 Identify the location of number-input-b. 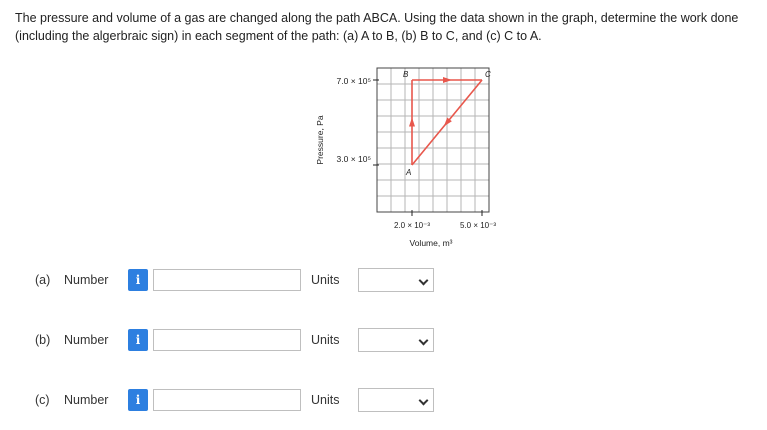
(227, 340).